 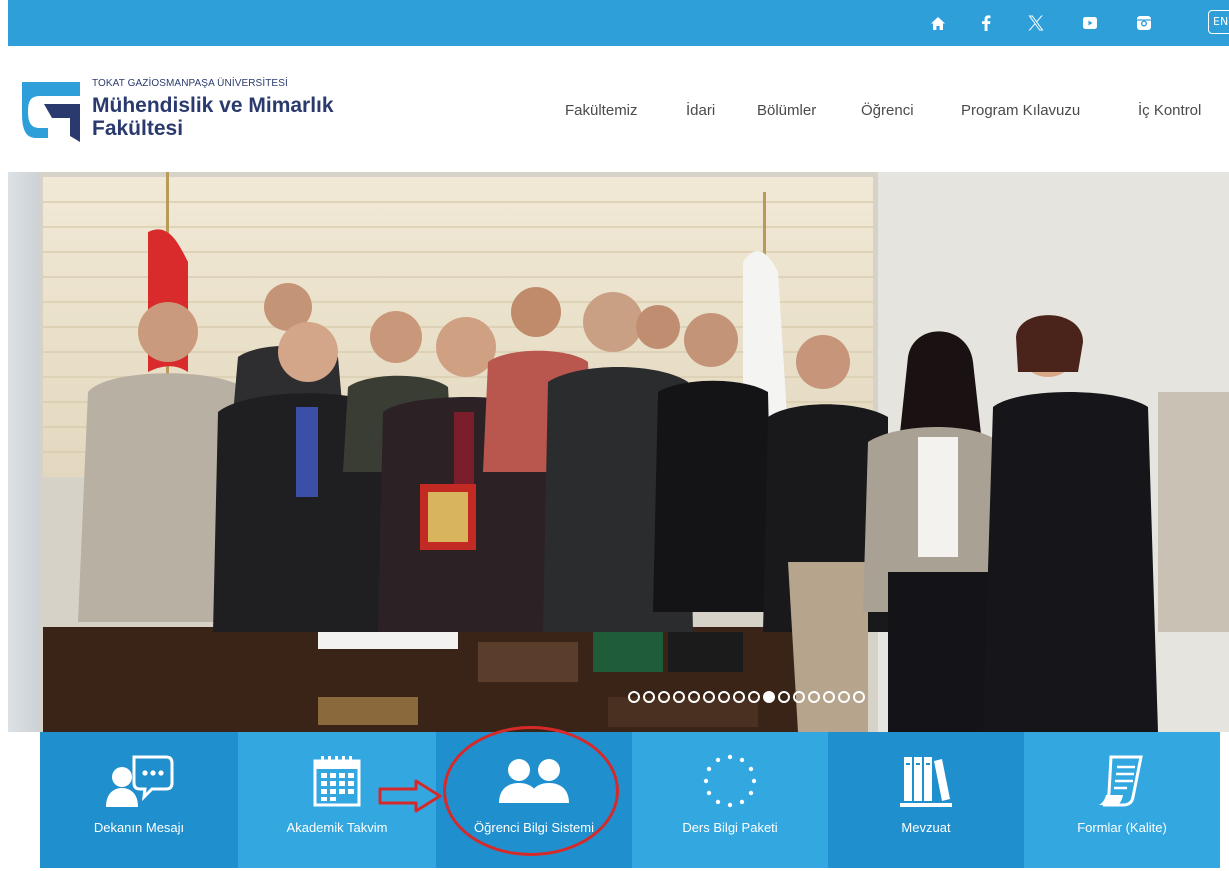 What do you see at coordinates (534, 781) in the screenshot?
I see `two-users-icon` at bounding box center [534, 781].